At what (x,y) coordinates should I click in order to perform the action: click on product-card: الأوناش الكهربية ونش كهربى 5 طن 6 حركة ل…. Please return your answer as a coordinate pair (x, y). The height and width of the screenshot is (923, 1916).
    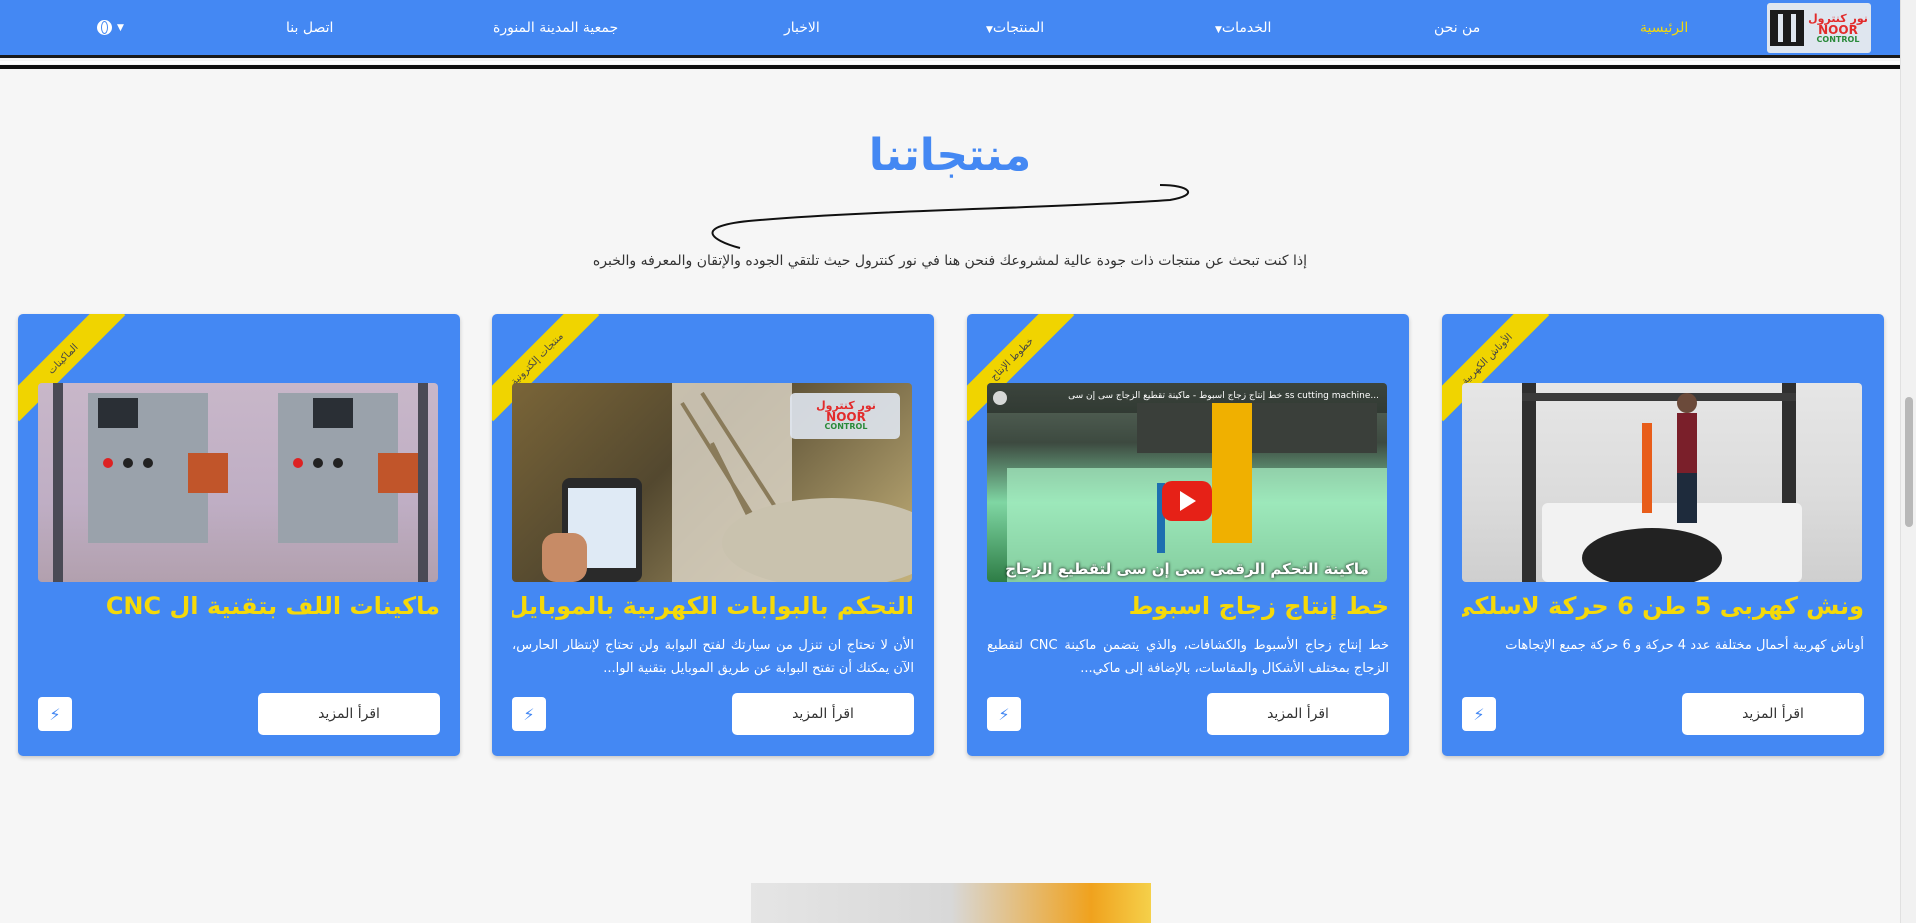
    Looking at the image, I should click on (1663, 535).